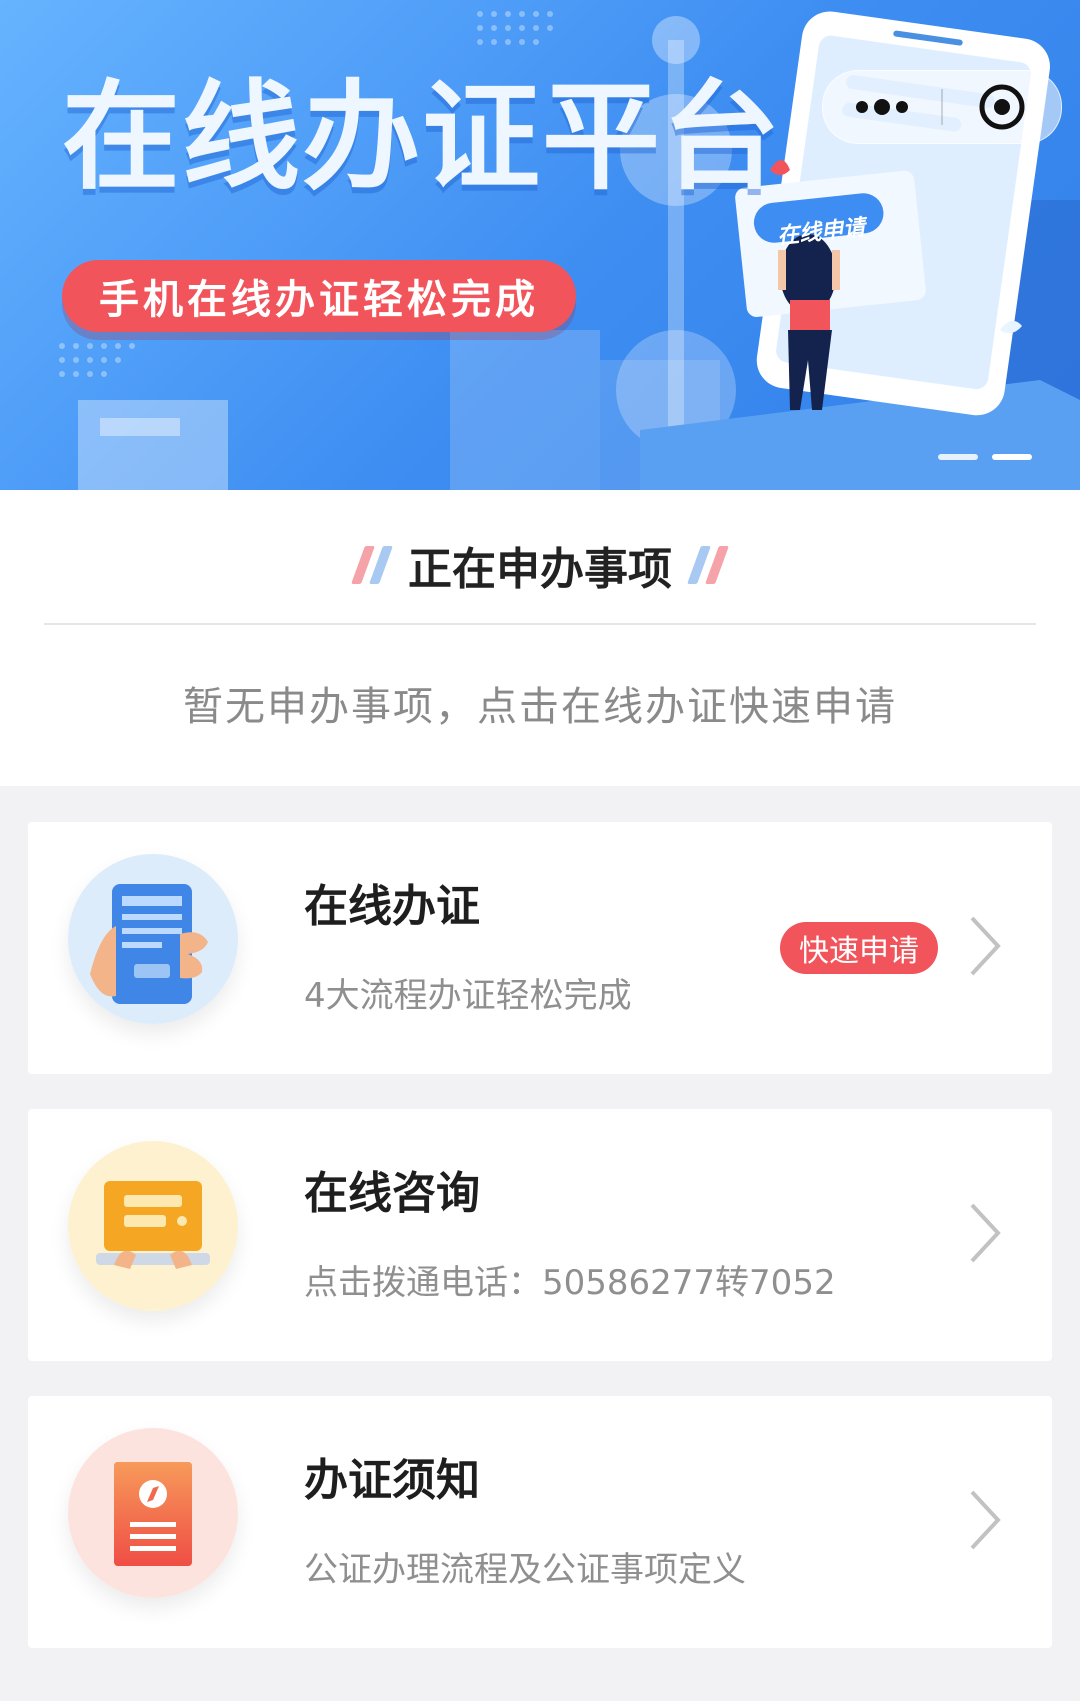 The height and width of the screenshot is (1701, 1080). I want to click on close-miniapp-button, so click(1002, 107).